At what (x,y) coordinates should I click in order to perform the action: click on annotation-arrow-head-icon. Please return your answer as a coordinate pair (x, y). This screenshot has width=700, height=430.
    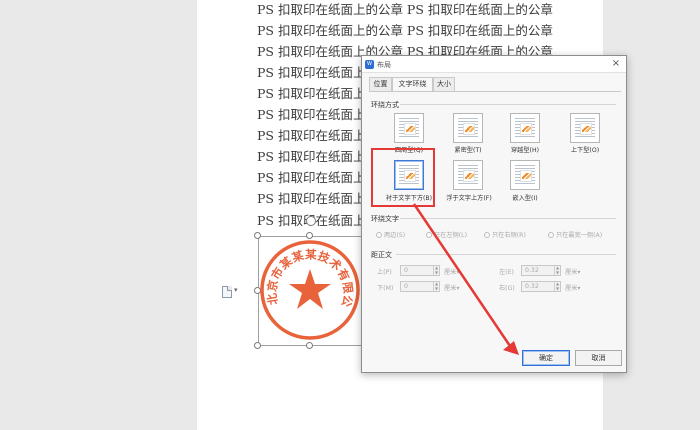
    Looking at the image, I should click on (511, 348).